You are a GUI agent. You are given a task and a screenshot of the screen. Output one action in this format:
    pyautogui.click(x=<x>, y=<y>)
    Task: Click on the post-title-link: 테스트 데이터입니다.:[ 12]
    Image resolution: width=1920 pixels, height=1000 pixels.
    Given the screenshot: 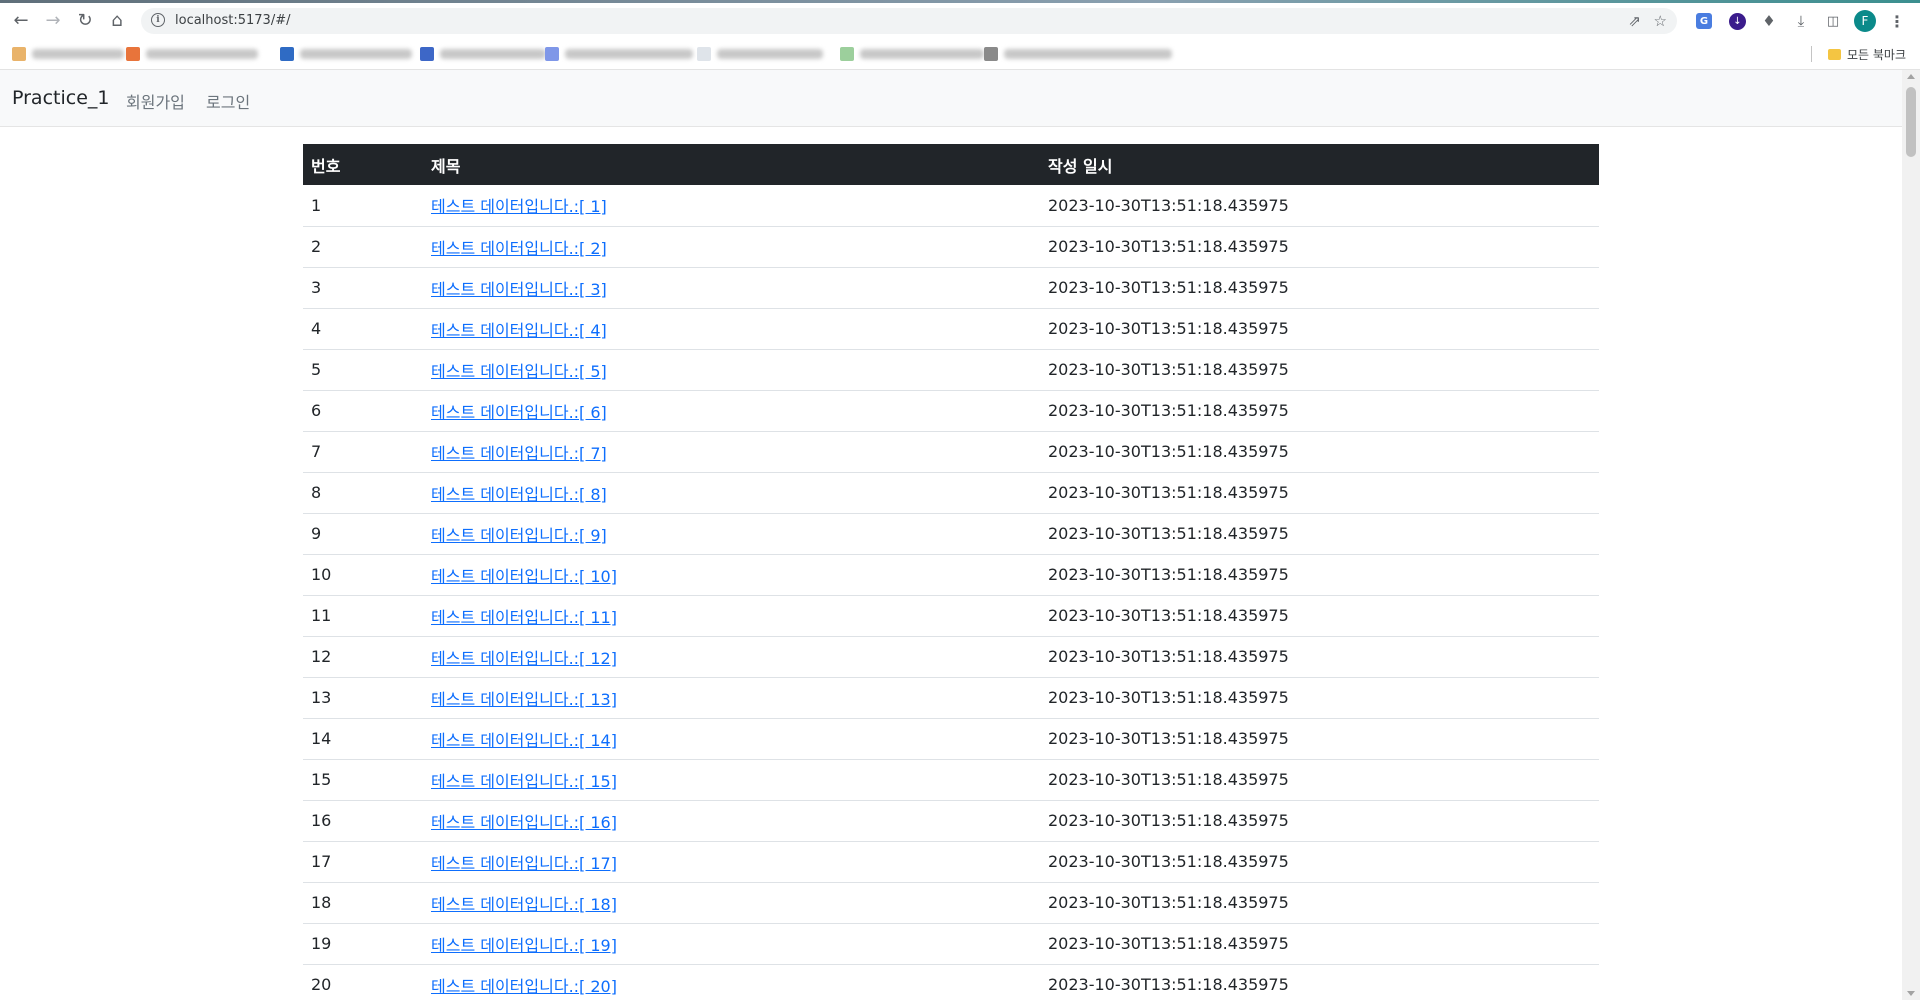 What is the action you would take?
    pyautogui.click(x=524, y=658)
    